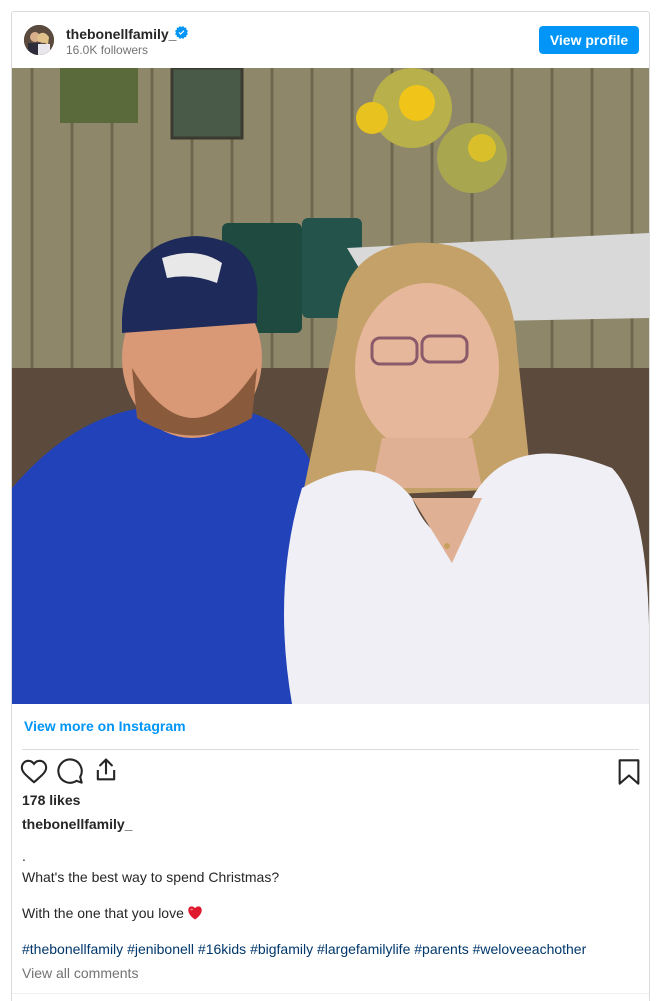 This screenshot has height=1001, width=663. I want to click on caption-line-with-emoji: With the one that you love, so click(112, 913).